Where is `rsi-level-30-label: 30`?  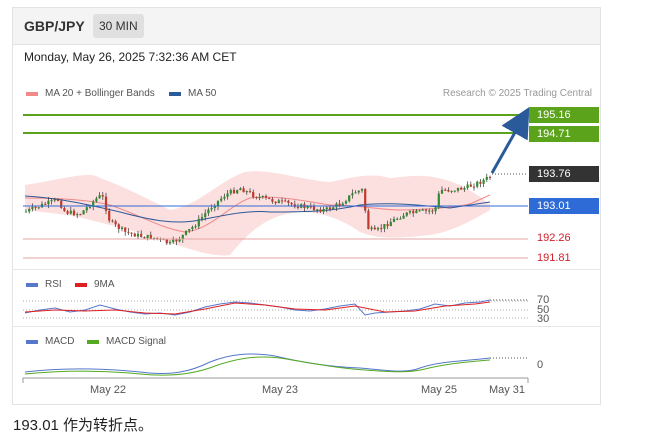 rsi-level-30-label: 30 is located at coordinates (543, 319).